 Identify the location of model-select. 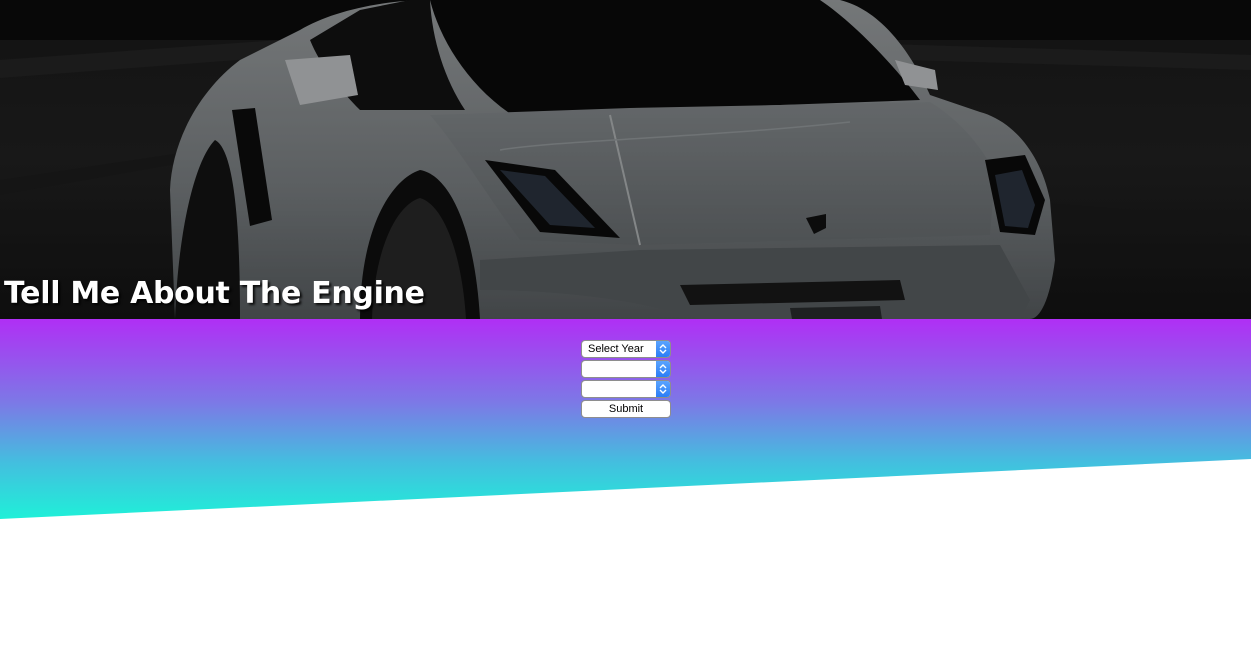
(626, 389).